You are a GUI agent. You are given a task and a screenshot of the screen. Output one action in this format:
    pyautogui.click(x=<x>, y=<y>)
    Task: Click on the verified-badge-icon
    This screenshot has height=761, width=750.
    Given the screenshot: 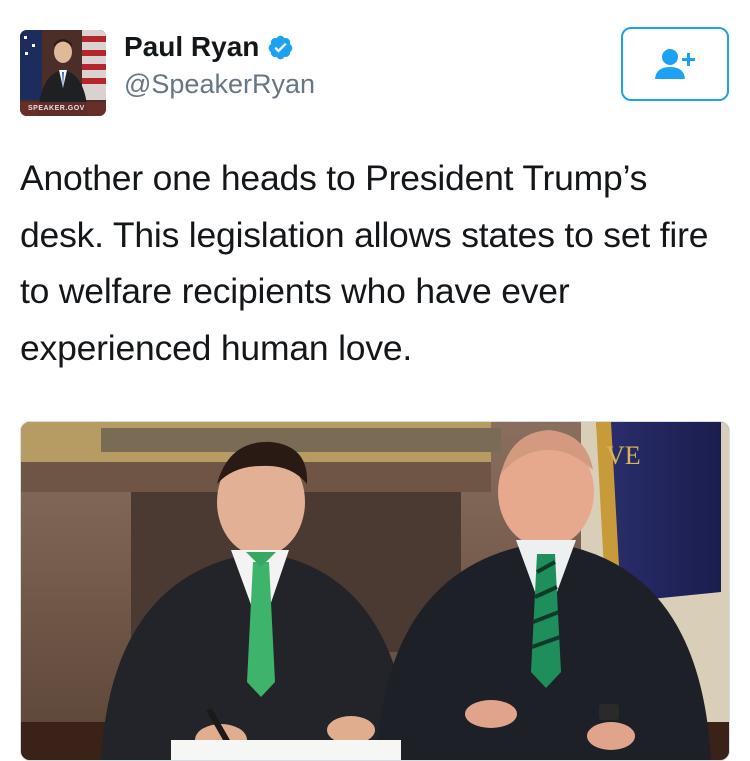 What is the action you would take?
    pyautogui.click(x=281, y=47)
    